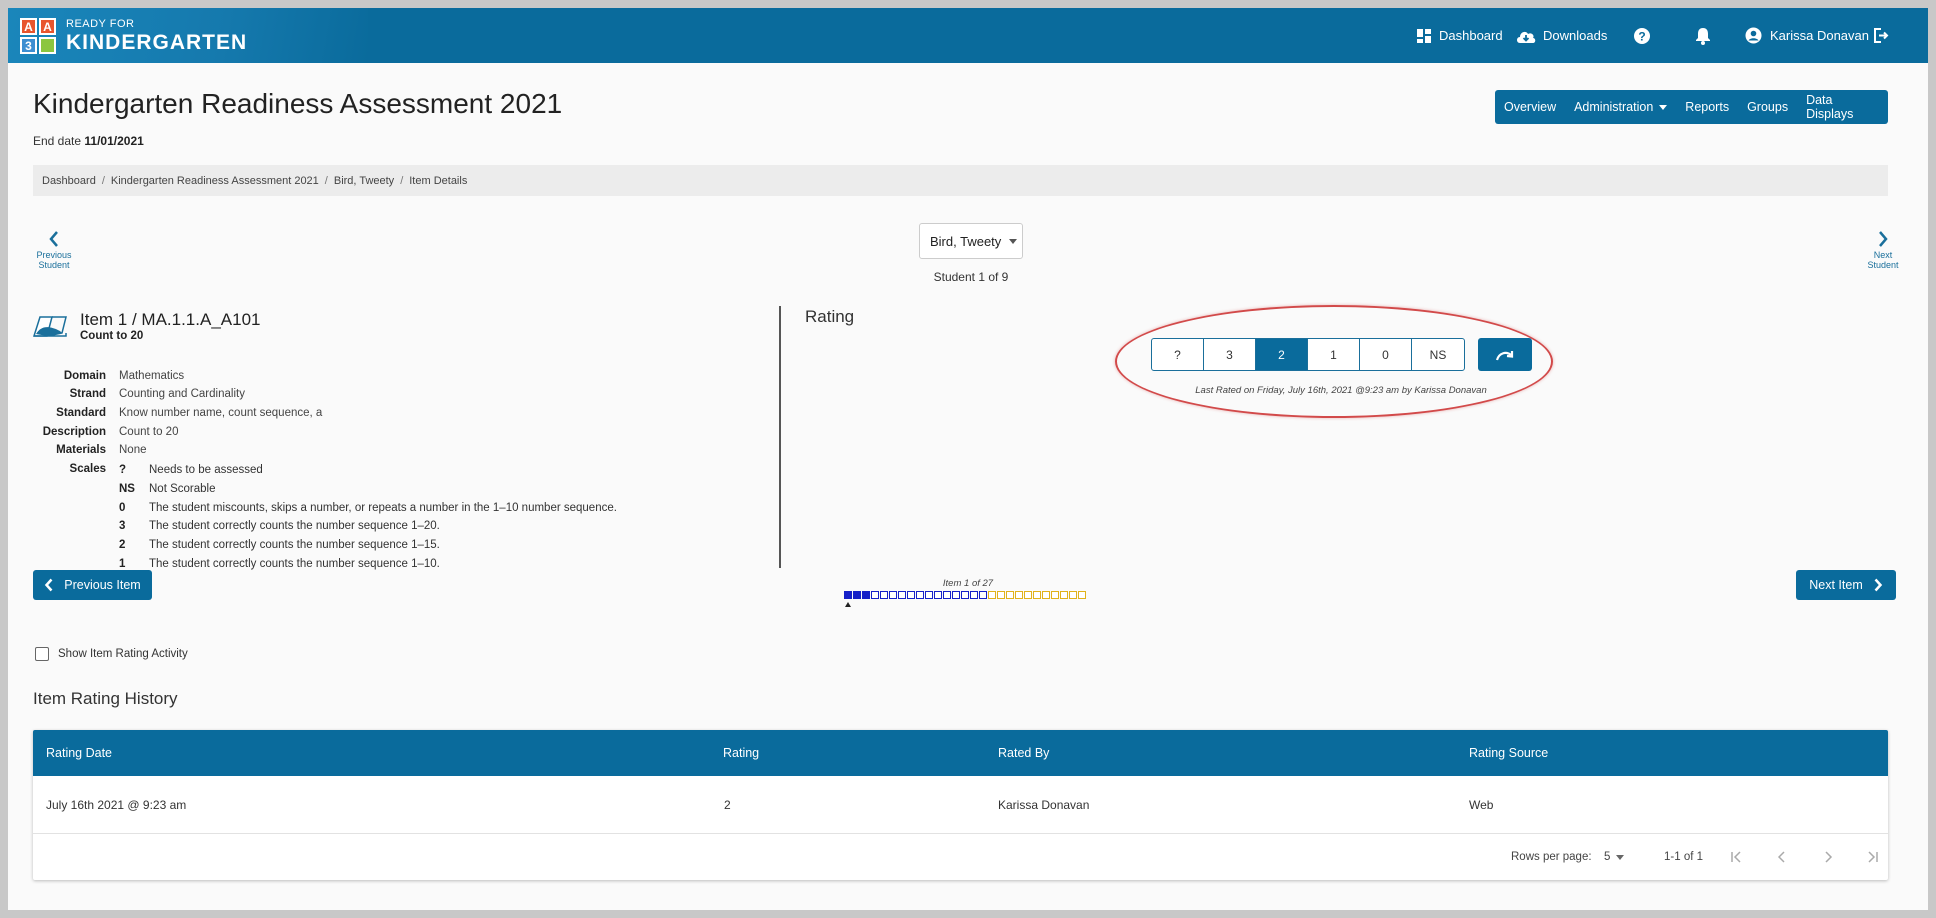 The image size is (1936, 918). What do you see at coordinates (191, 470) in the screenshot?
I see `scale-row: ? Needs to be assessed` at bounding box center [191, 470].